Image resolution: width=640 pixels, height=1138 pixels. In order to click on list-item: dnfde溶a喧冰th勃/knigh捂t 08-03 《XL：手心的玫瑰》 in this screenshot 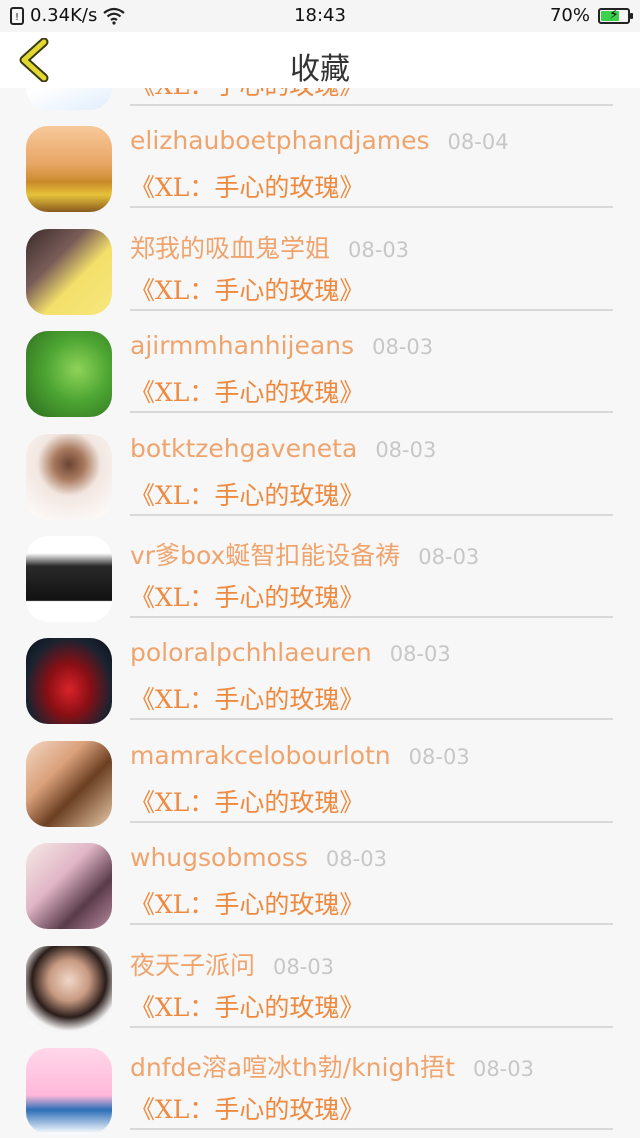, I will do `click(320, 1081)`.